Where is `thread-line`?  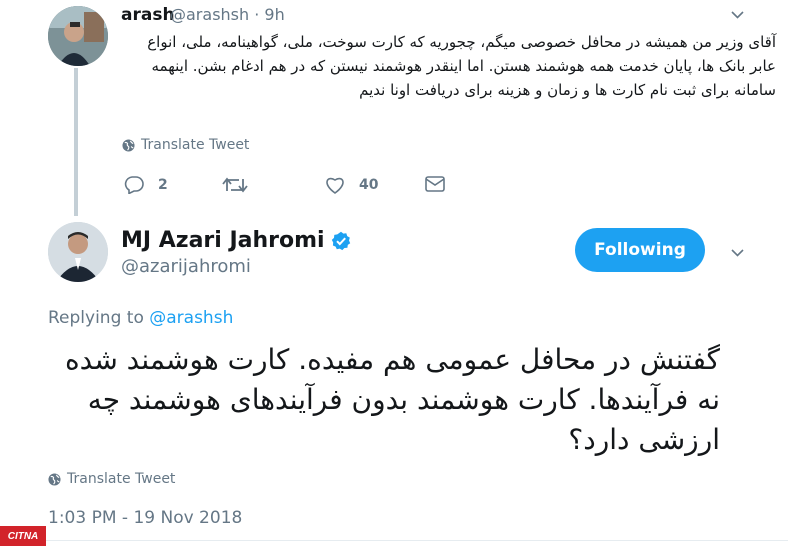
thread-line is located at coordinates (76, 142).